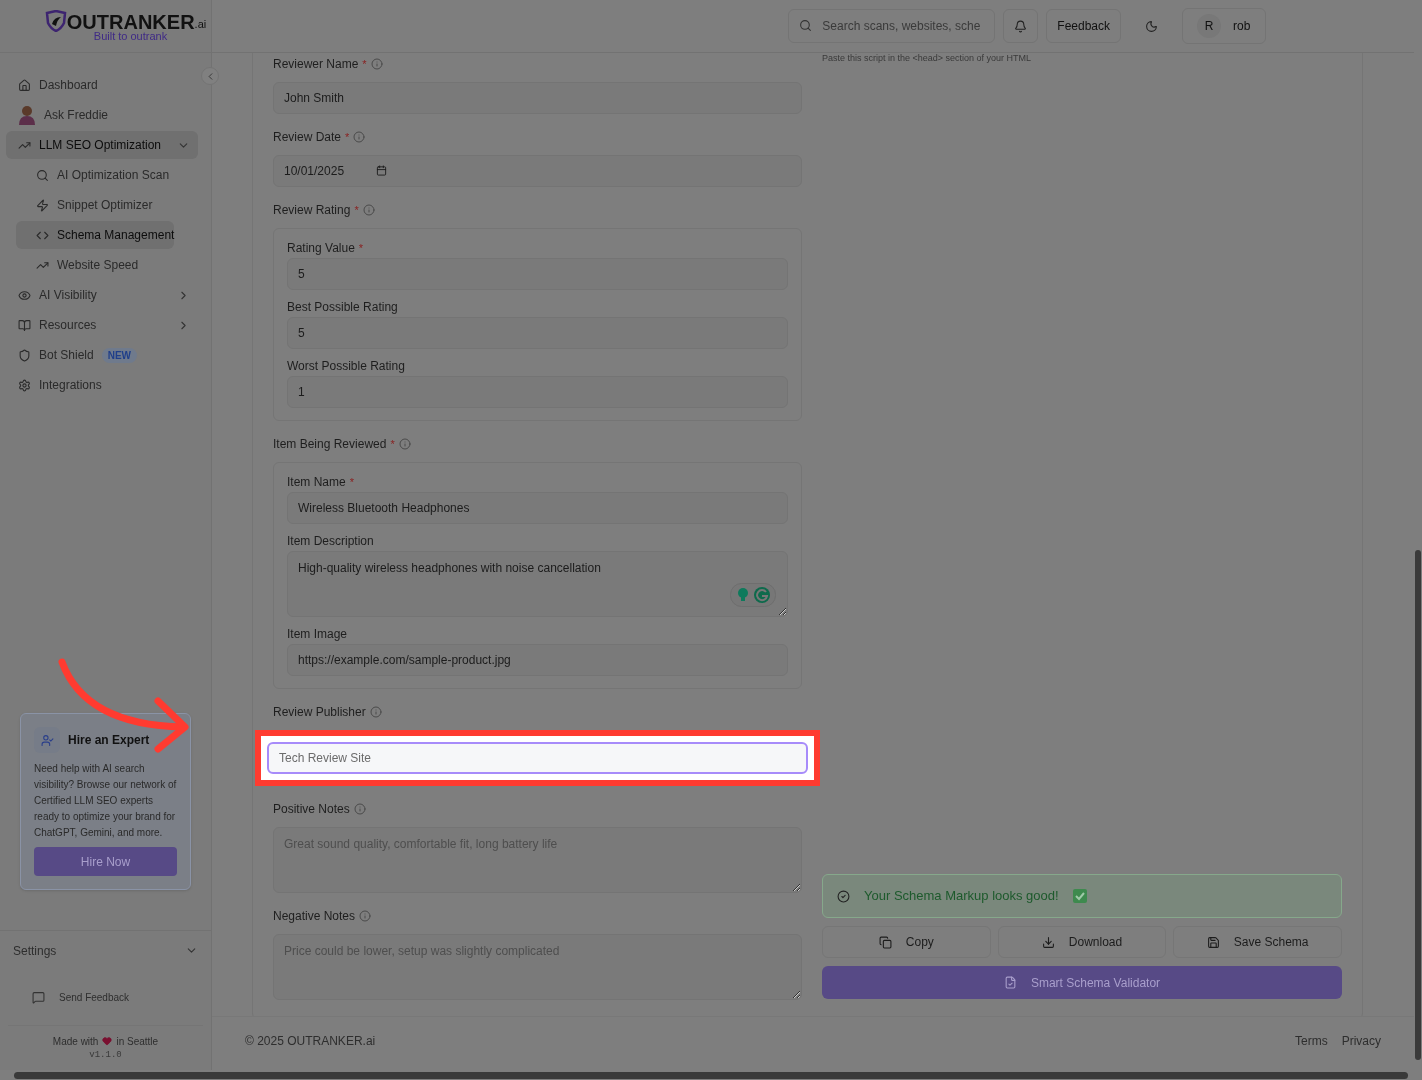 The width and height of the screenshot is (1422, 1080). What do you see at coordinates (314, 916) in the screenshot?
I see `field-label: Negative Notes` at bounding box center [314, 916].